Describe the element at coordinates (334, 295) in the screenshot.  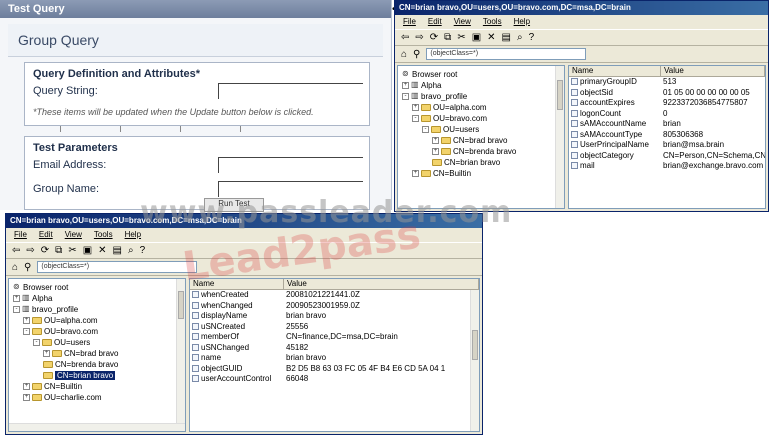
I see `attribute-row: whenCreated 20081021221441.0Z` at that location.